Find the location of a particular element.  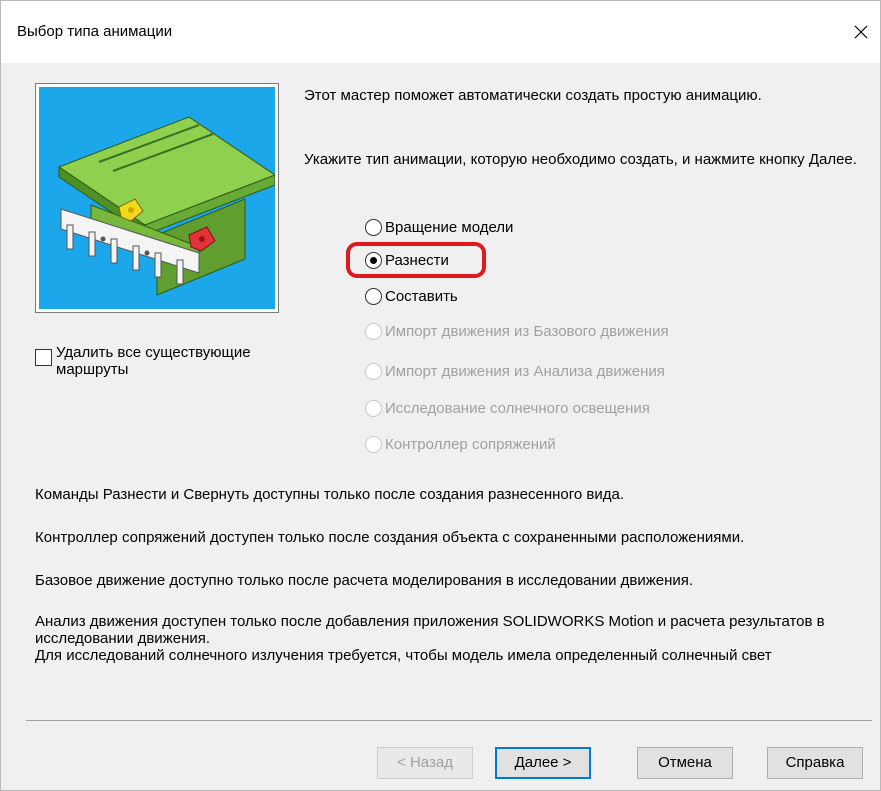

next-button: Далее > is located at coordinates (543, 763).